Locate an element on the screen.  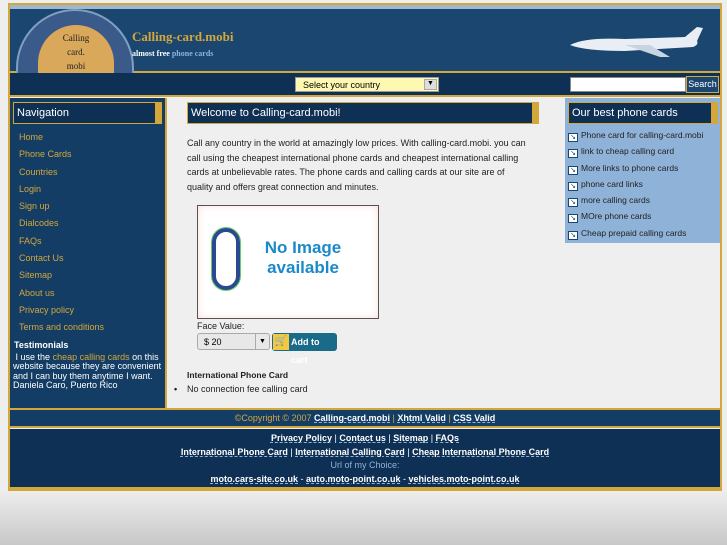
site-link: Calling-card.mobi is located at coordinates (352, 418).